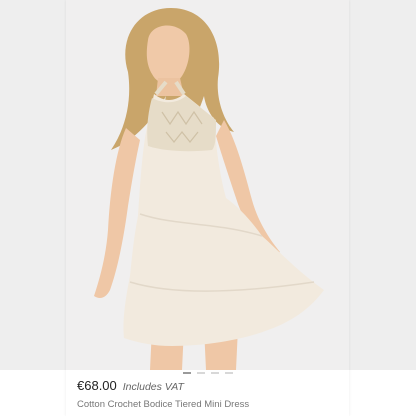 The height and width of the screenshot is (416, 416). I want to click on product-price: €68.00, so click(97, 385).